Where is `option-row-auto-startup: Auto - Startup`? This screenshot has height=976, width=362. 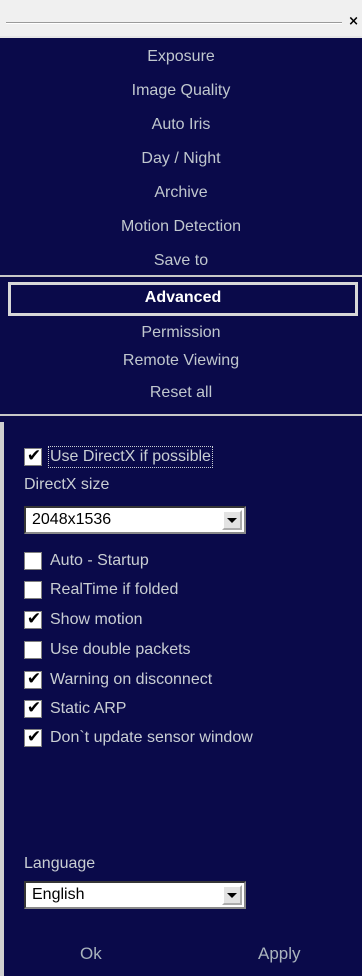
option-row-auto-startup: Auto - Startup is located at coordinates (86, 561).